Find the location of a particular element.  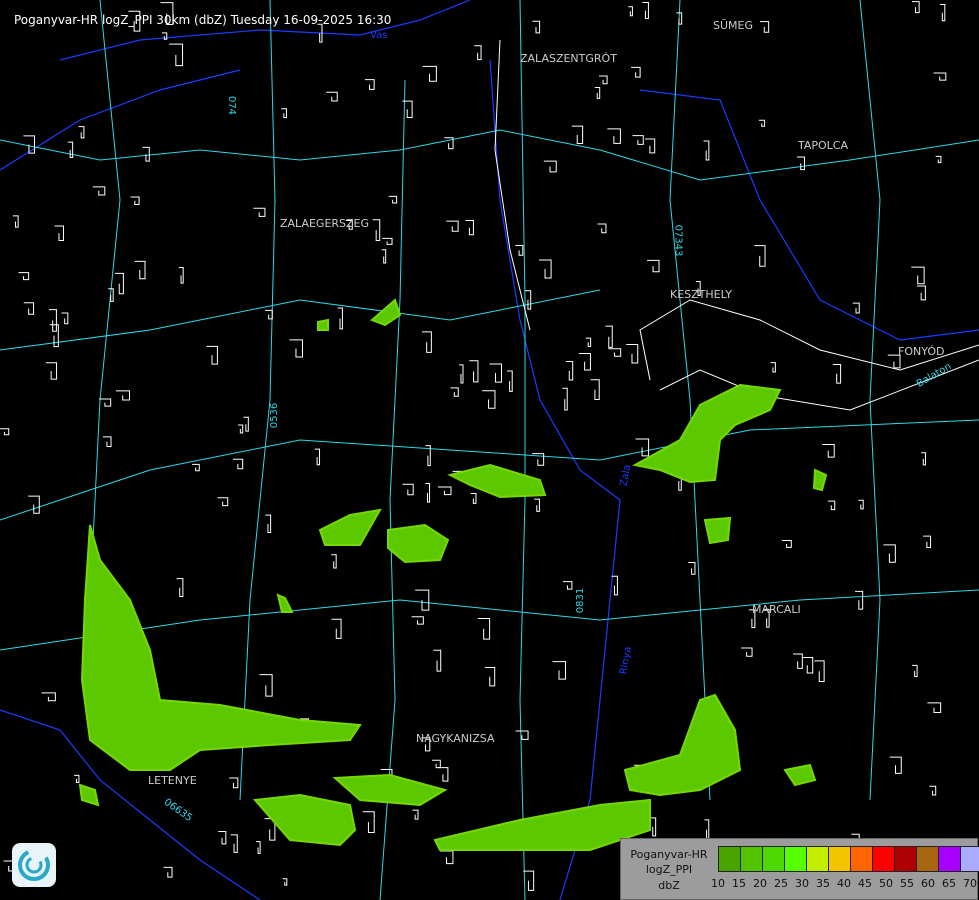

legend-tick-label: 25 is located at coordinates (781, 883).